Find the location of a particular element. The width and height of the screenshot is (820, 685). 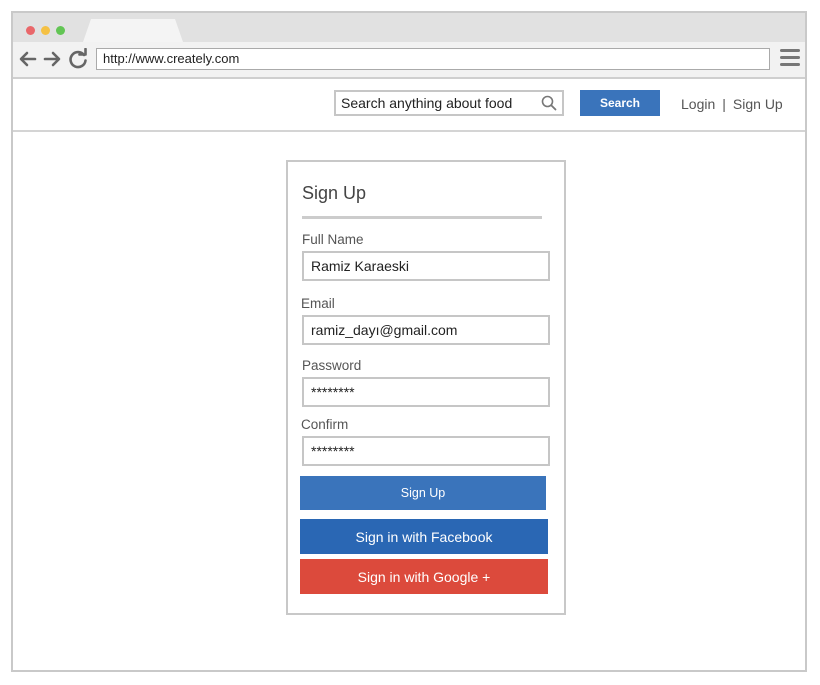

address-bar: http://www.creately.com is located at coordinates (409, 60).